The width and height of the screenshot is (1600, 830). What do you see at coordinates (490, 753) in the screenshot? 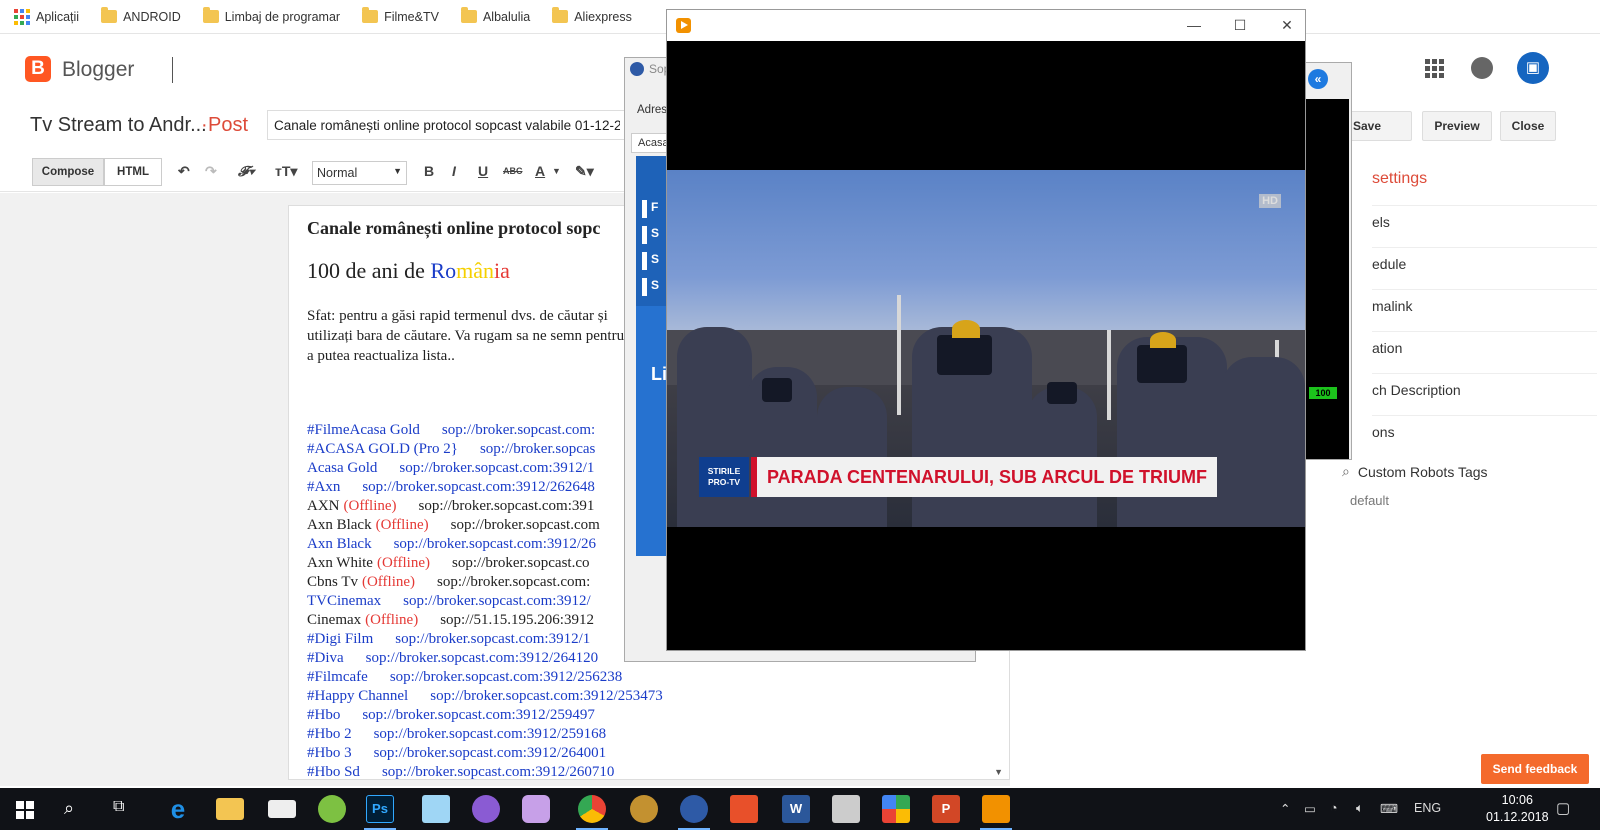
I see `channel-link: sop://broker.sopcast.com:3912/264001` at bounding box center [490, 753].